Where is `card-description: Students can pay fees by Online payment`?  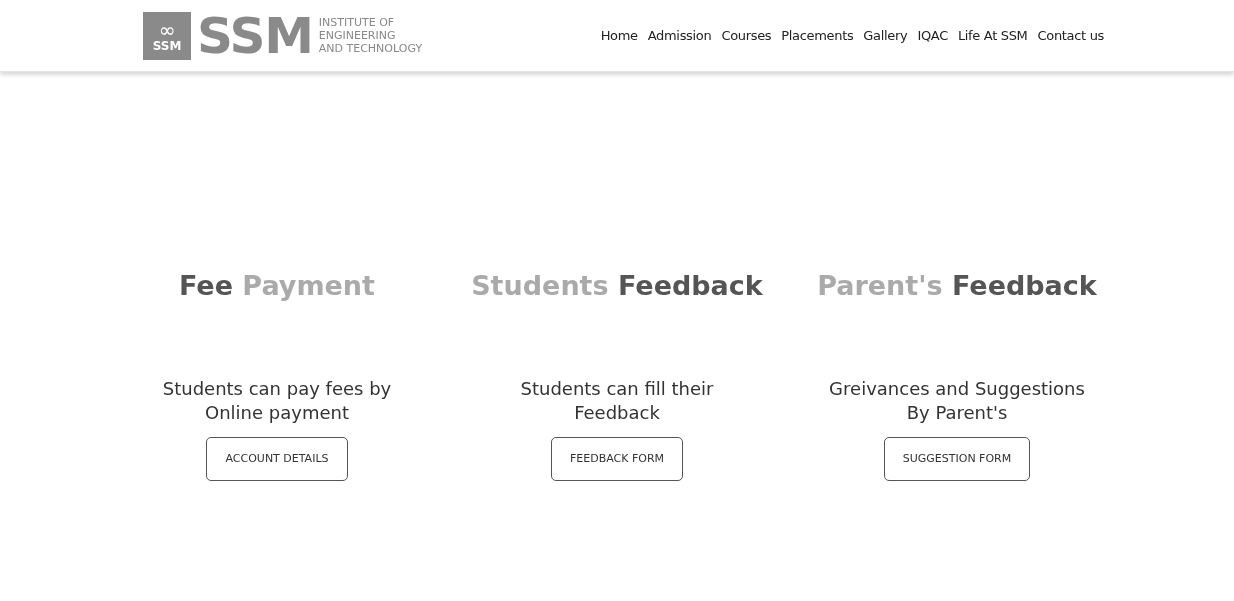
card-description: Students can pay fees by Online payment is located at coordinates (277, 401).